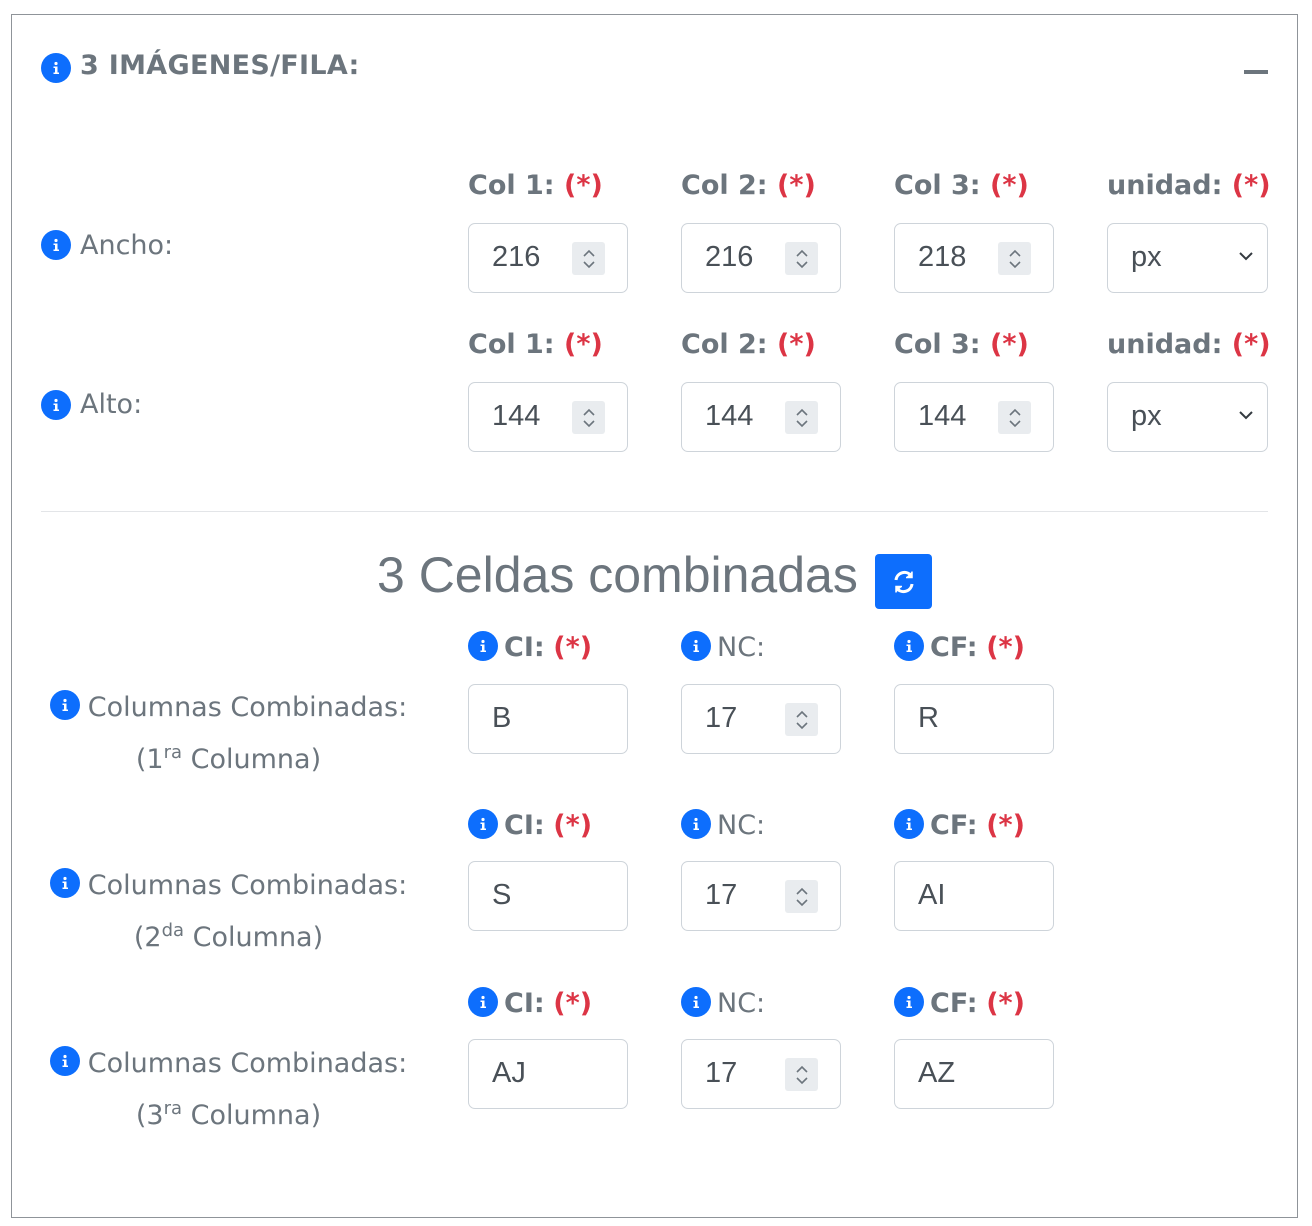 Image resolution: width=1312 pixels, height=1226 pixels. I want to click on ancho-label: Ancho:, so click(127, 245).